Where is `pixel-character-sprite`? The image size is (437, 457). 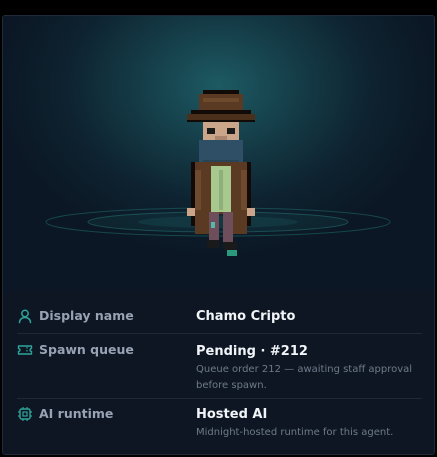 pixel-character-sprite is located at coordinates (221, 173).